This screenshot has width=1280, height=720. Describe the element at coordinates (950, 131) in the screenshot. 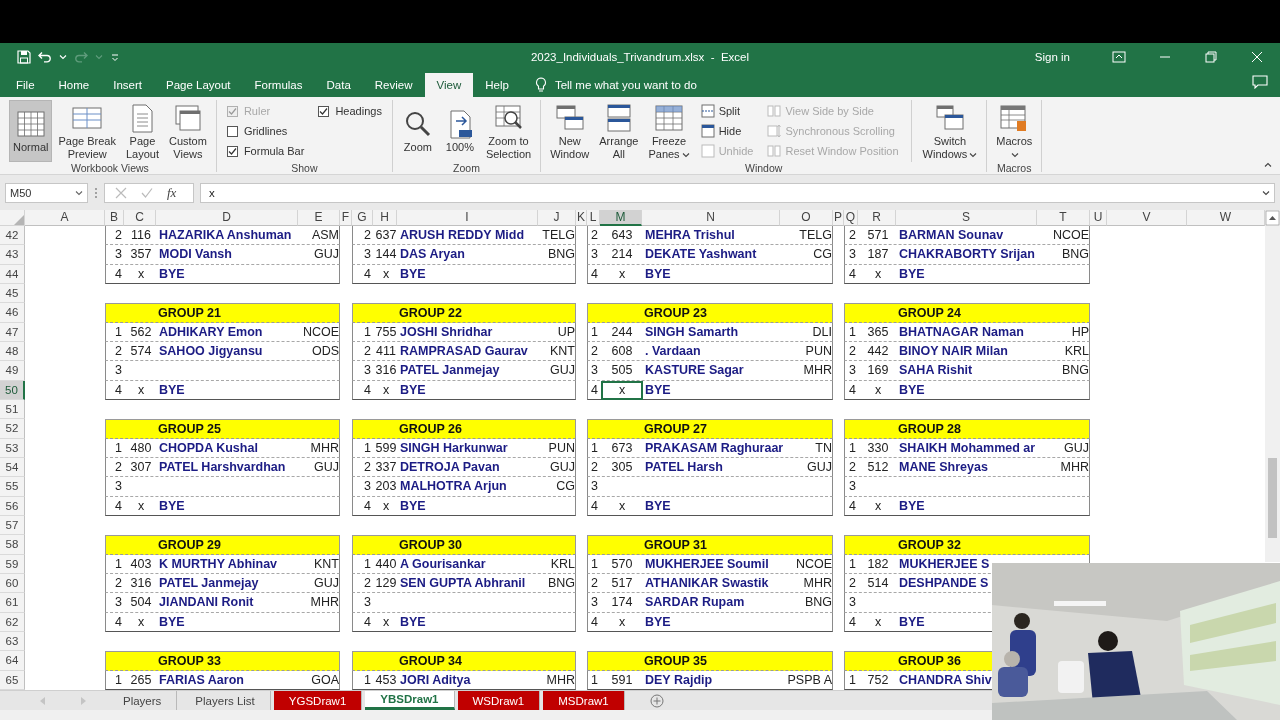

I see `ribbon-button: Switch Windows` at that location.